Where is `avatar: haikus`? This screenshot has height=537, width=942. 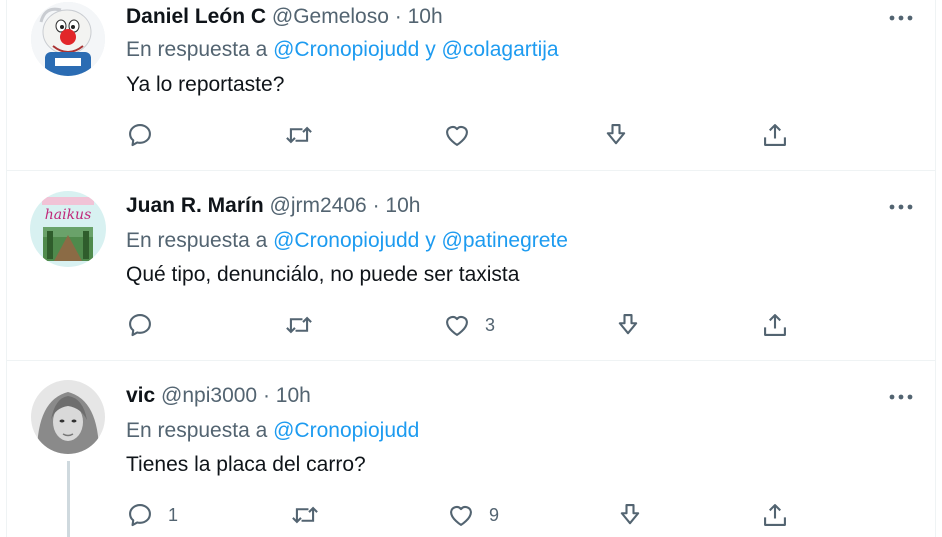
avatar: haikus is located at coordinates (68, 229).